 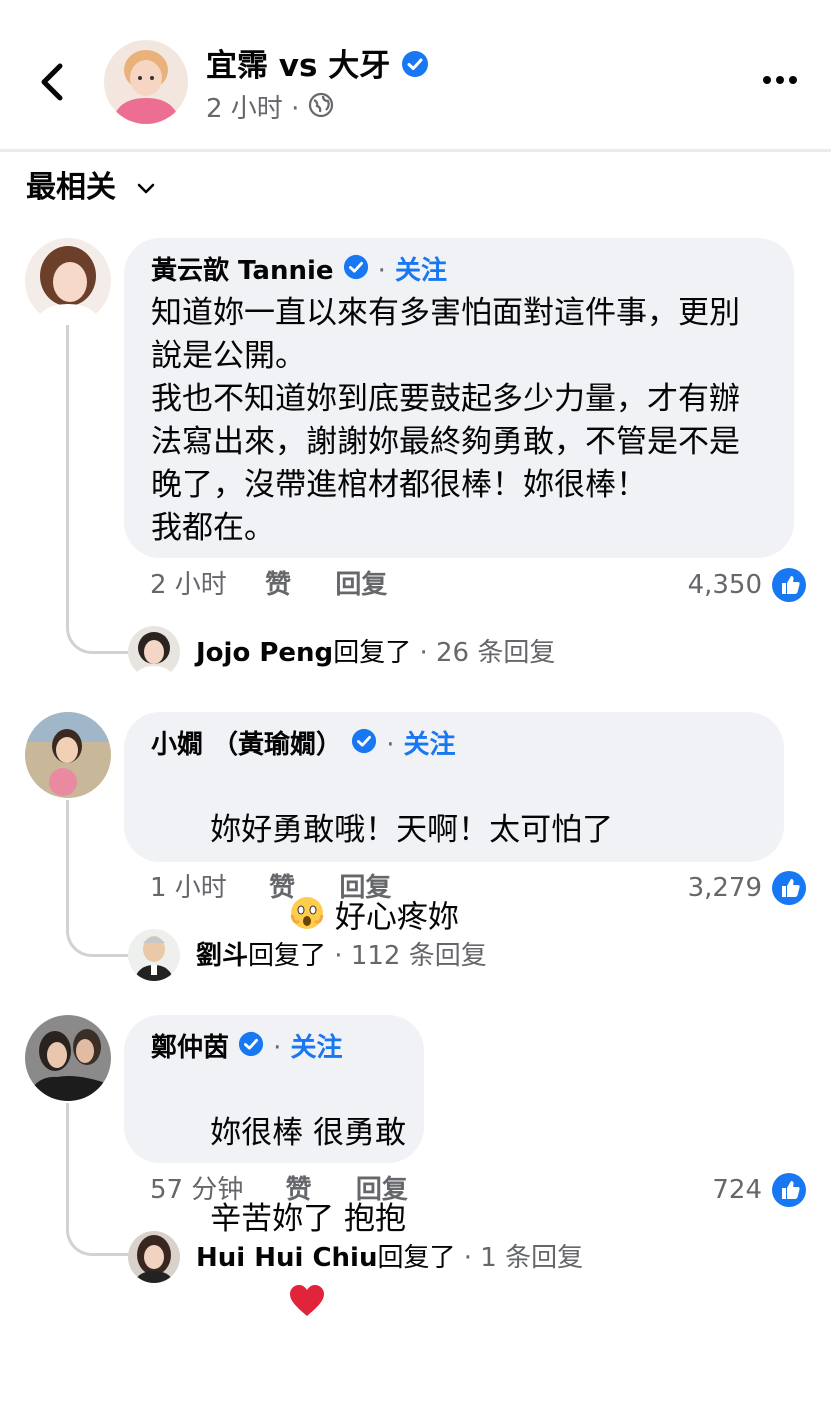 I want to click on commenter-name: 小嫺 （黃瑜嫺）, so click(x=246, y=745).